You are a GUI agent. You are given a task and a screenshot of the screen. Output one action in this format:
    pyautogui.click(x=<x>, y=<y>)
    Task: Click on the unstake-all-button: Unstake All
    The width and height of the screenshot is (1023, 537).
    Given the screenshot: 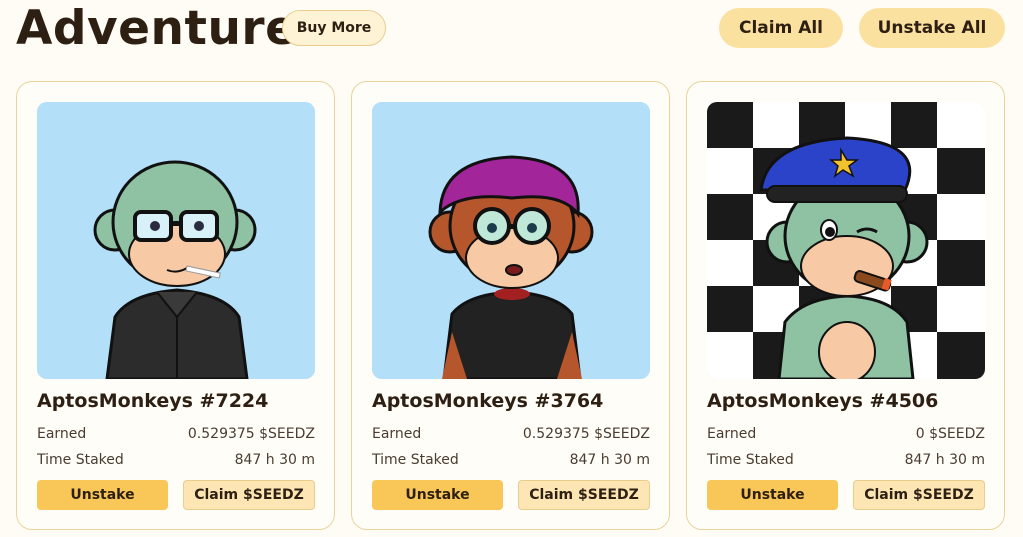 What is the action you would take?
    pyautogui.click(x=932, y=28)
    